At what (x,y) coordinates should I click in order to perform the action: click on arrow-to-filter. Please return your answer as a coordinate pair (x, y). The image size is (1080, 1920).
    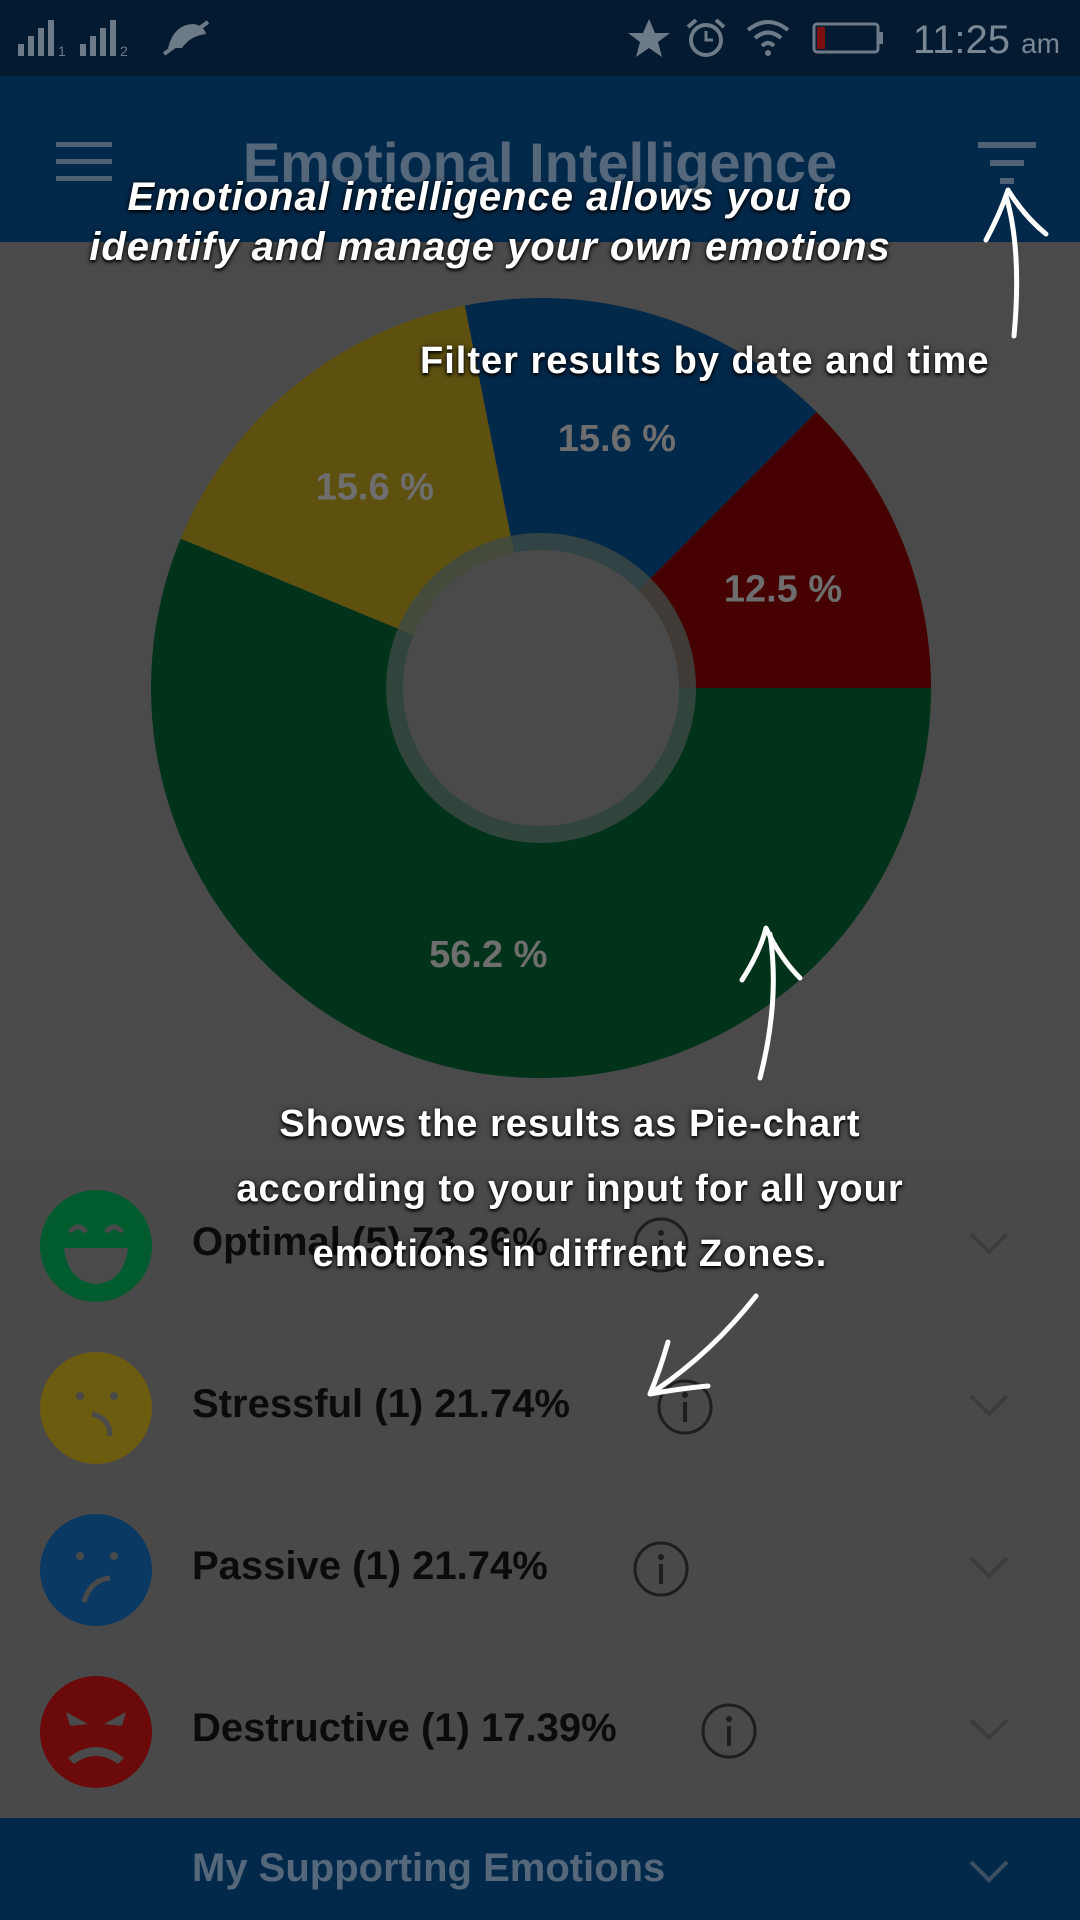
    Looking at the image, I should click on (1011, 266).